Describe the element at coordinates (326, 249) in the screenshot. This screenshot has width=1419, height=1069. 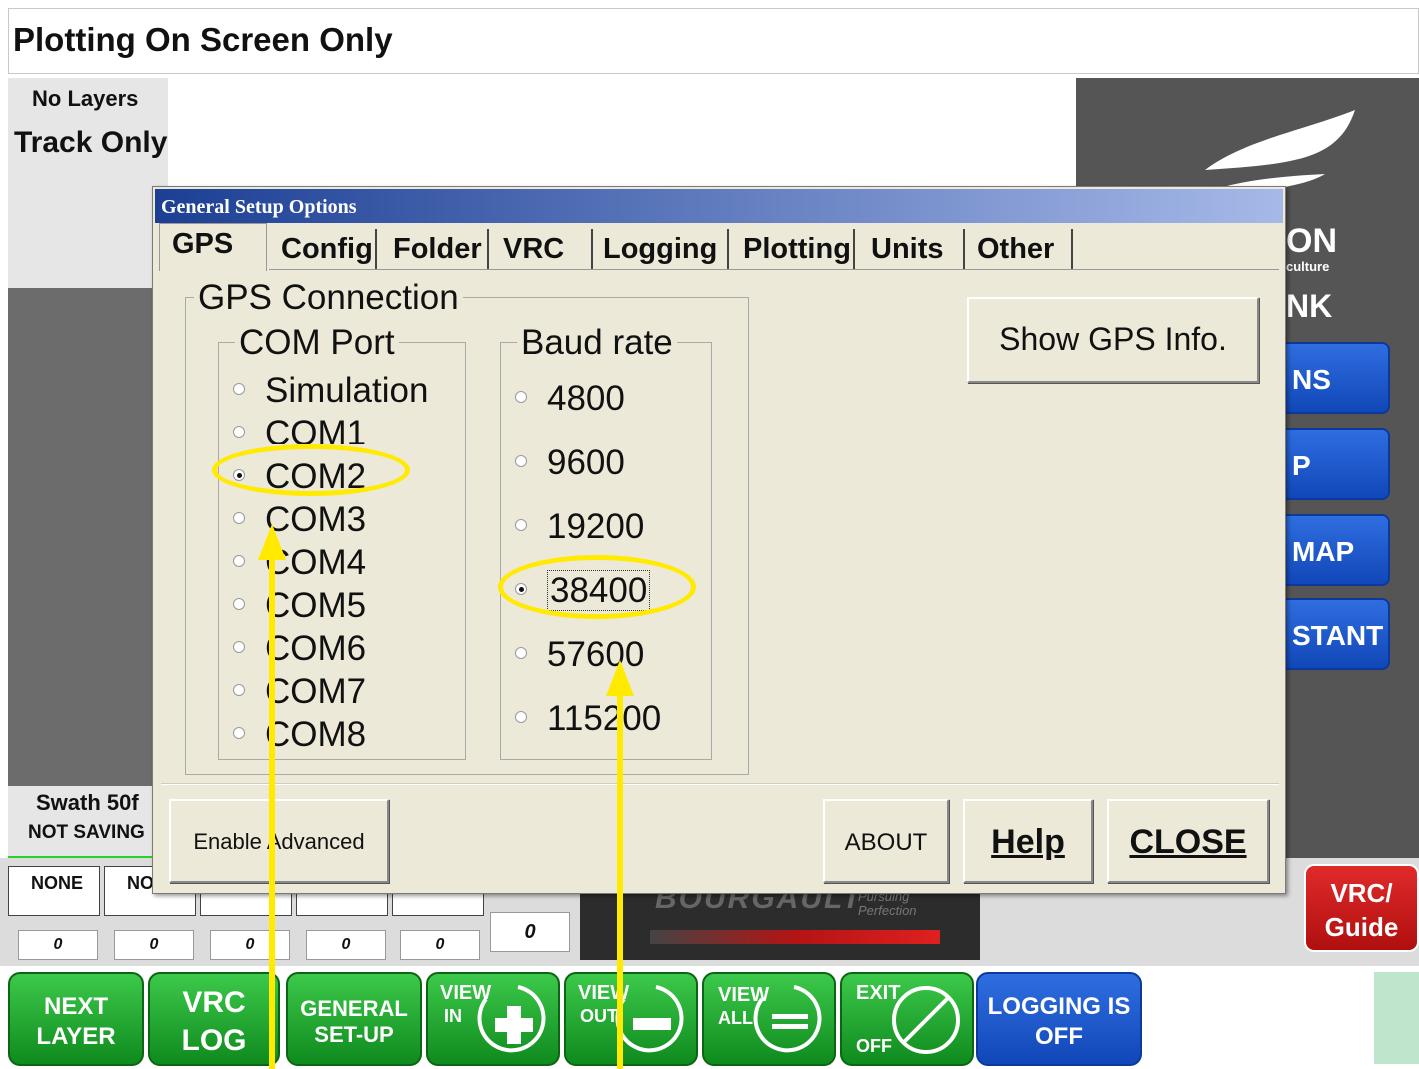
I see `tab-config: Config` at that location.